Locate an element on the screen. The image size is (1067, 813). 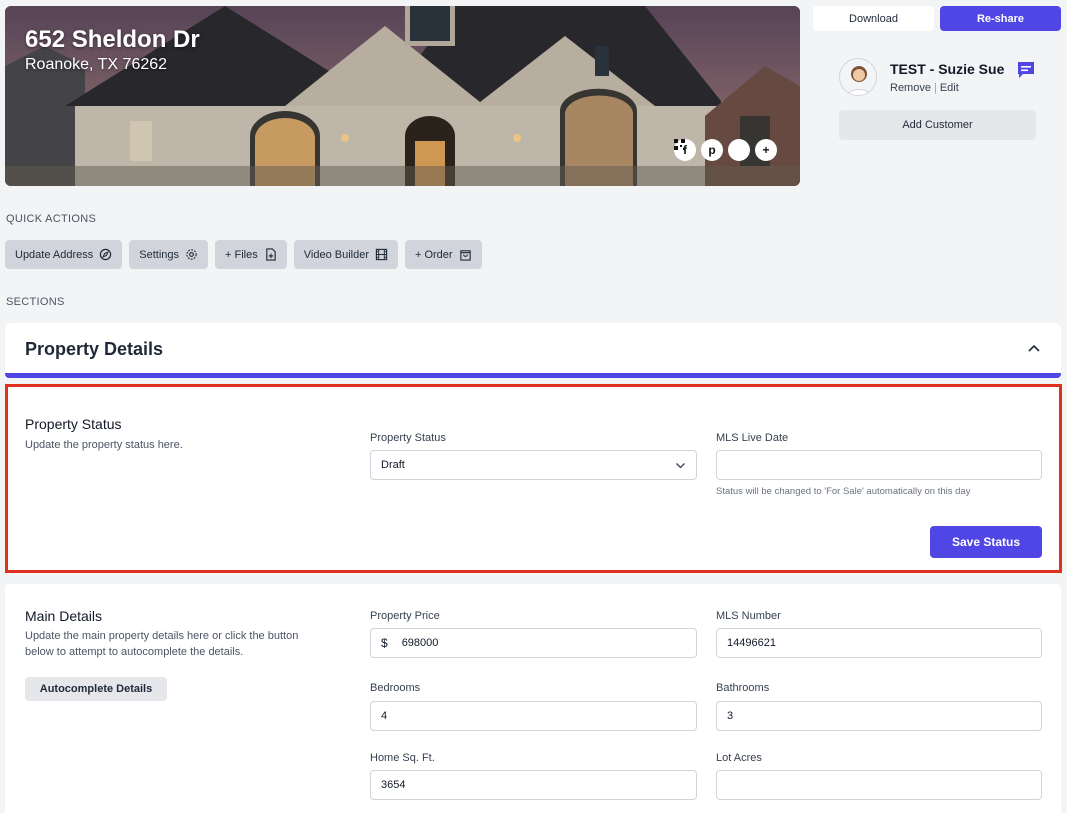
add-order-label: + Order is located at coordinates (433, 254).